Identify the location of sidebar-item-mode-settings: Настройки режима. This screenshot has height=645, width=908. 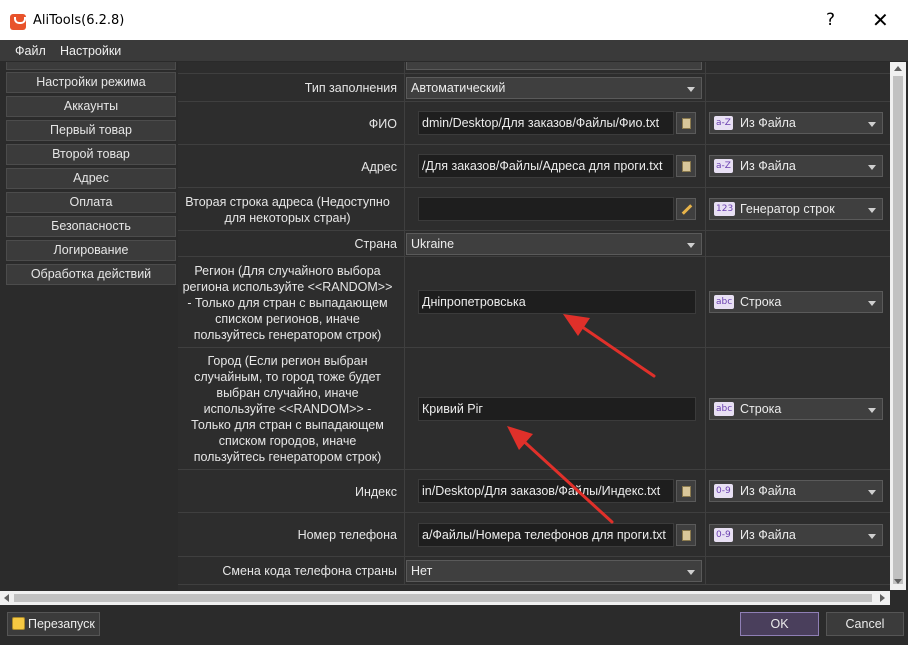
(91, 82).